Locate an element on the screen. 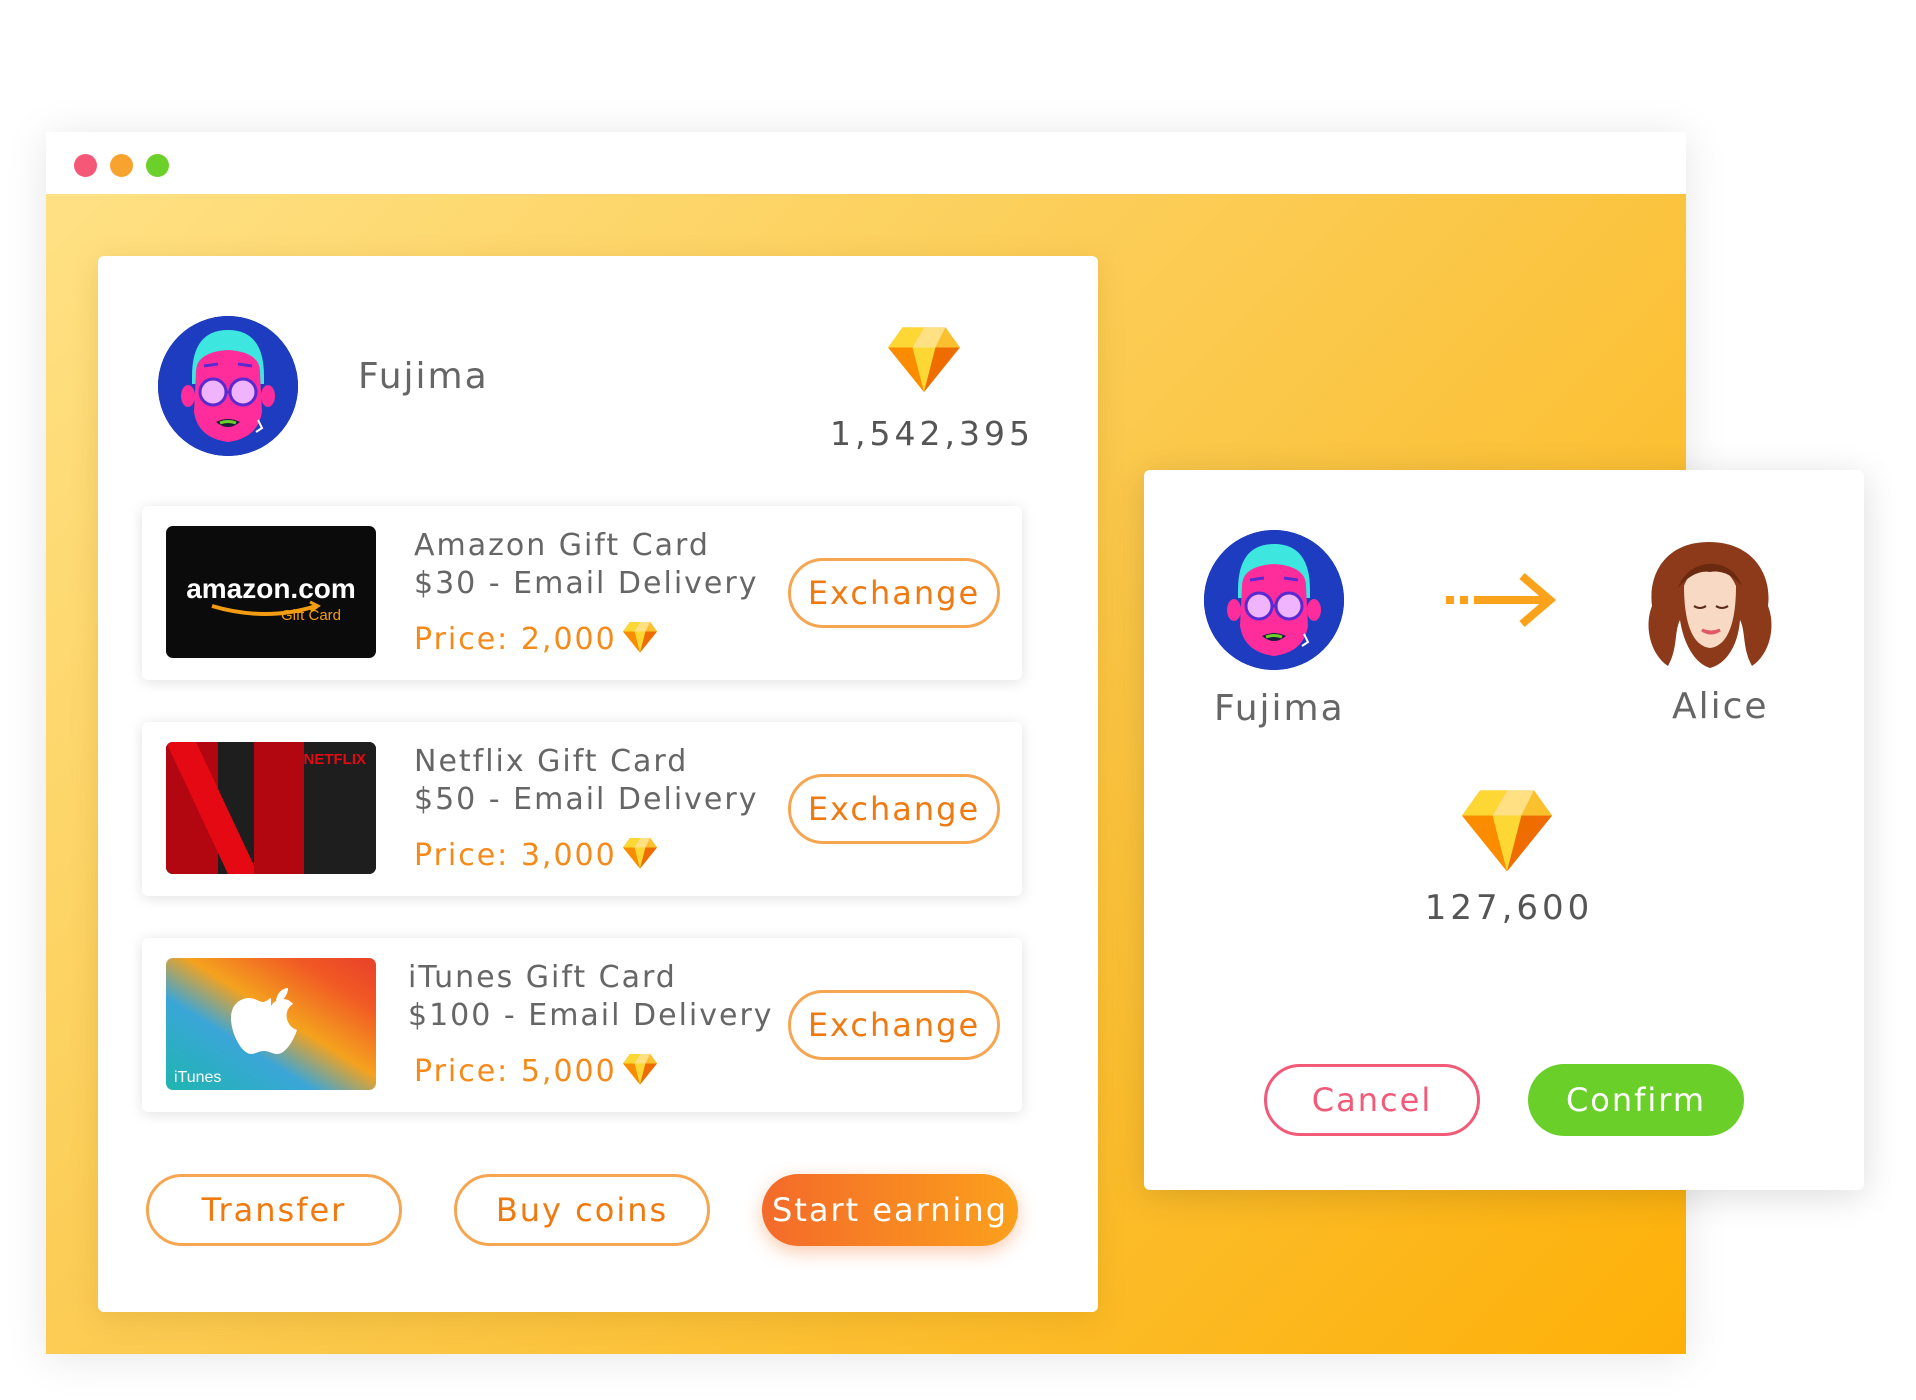 The height and width of the screenshot is (1400, 1916). recipient-avatar is located at coordinates (1710, 605).